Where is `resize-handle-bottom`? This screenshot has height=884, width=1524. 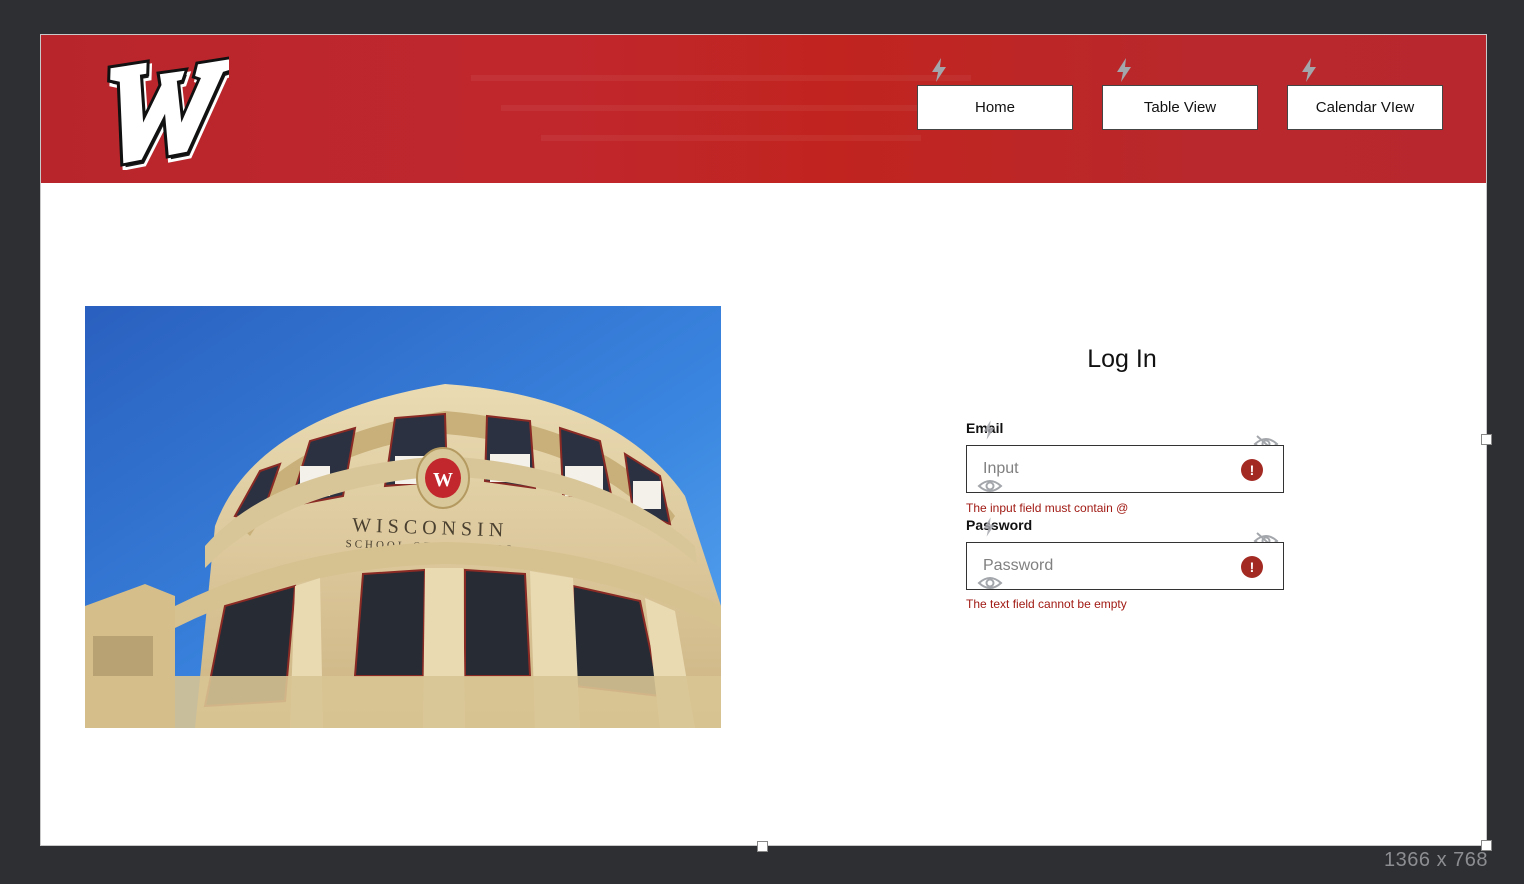
resize-handle-bottom is located at coordinates (762, 846).